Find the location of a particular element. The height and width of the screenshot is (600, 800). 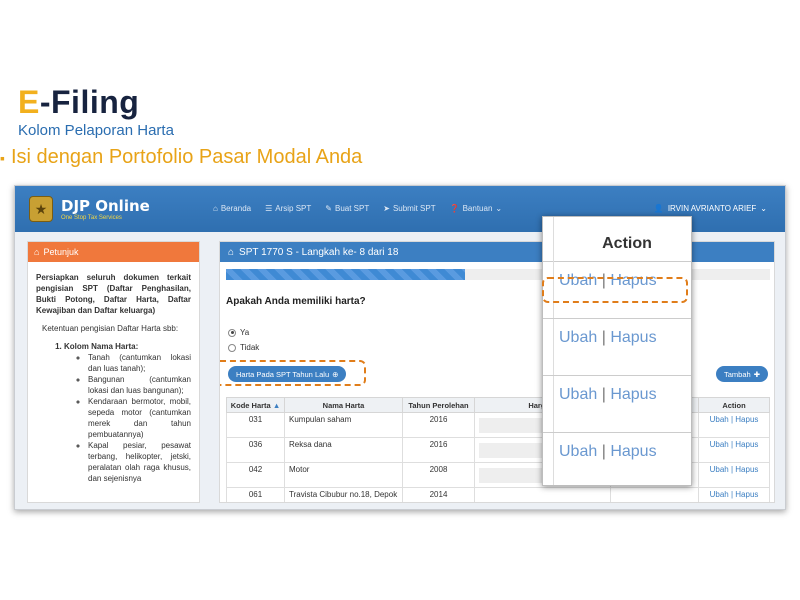

user-icon: 👤 is located at coordinates (658, 208).